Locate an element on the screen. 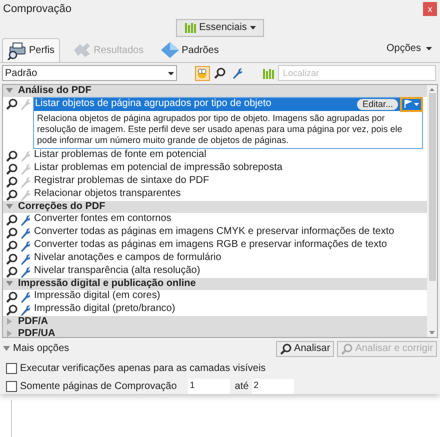 The image size is (440, 437). scrollbar is located at coordinates (432, 211).